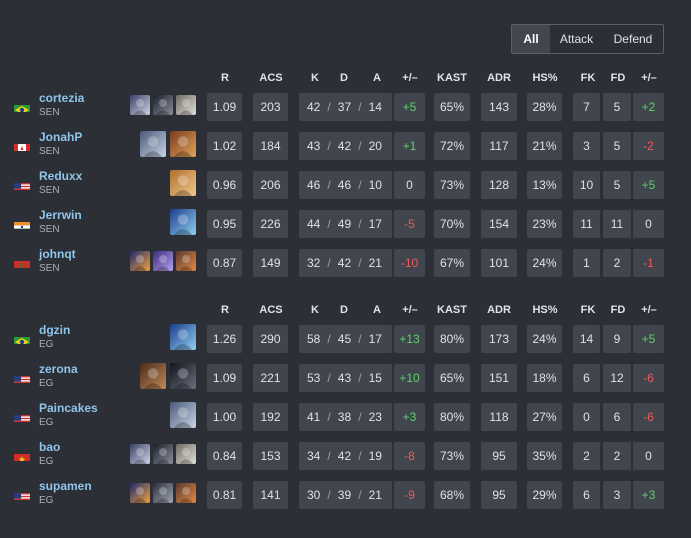 This screenshot has height=538, width=691. Describe the element at coordinates (617, 417) in the screenshot. I see `fd-cell: 6` at that location.